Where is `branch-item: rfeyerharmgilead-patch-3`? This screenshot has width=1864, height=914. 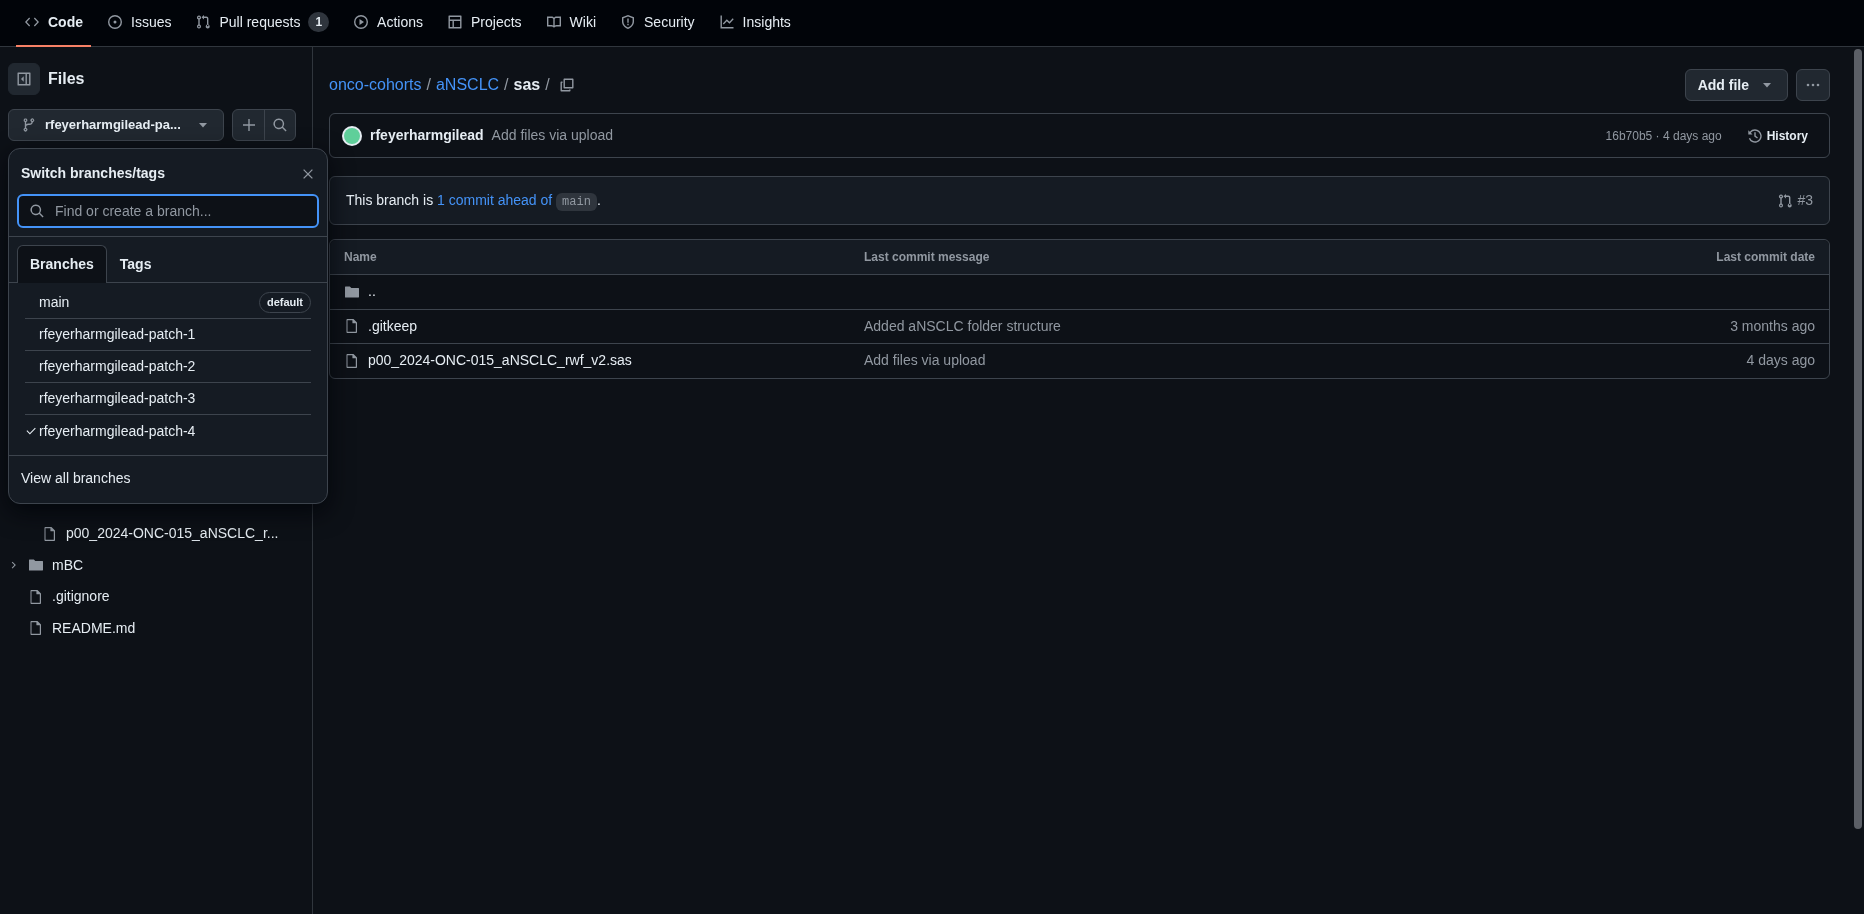 branch-item: rfeyerharmgilead-patch-3 is located at coordinates (168, 399).